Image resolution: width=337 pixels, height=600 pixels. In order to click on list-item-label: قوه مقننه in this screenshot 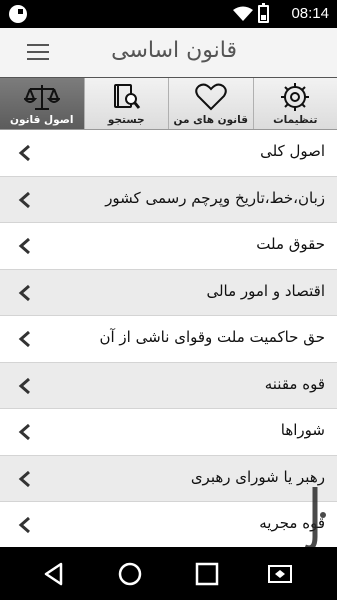, I will do `click(294, 383)`.